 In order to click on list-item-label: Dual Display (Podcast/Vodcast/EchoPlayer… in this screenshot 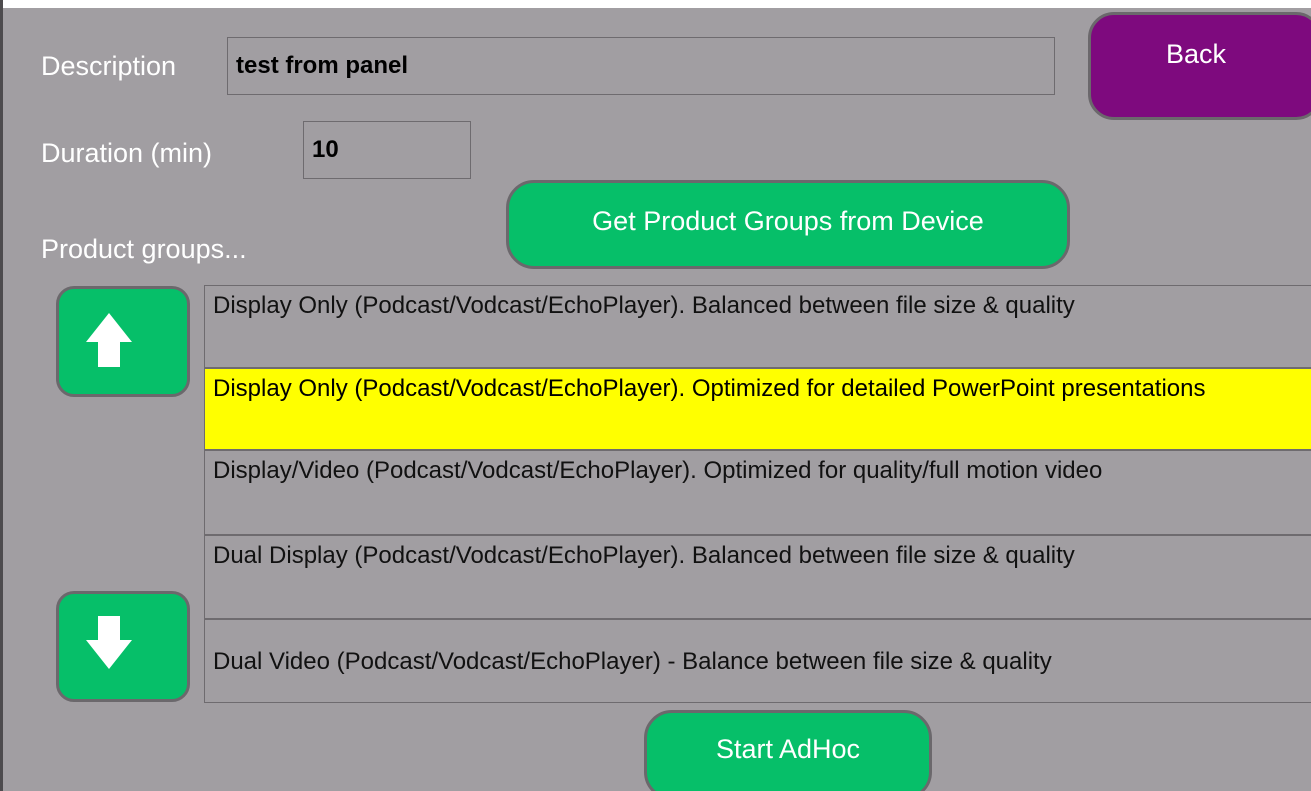, I will do `click(644, 555)`.